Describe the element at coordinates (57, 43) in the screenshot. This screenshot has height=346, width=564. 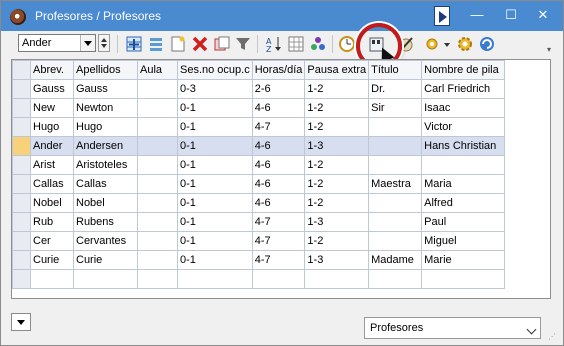
I see `teacher-selector: Ander` at that location.